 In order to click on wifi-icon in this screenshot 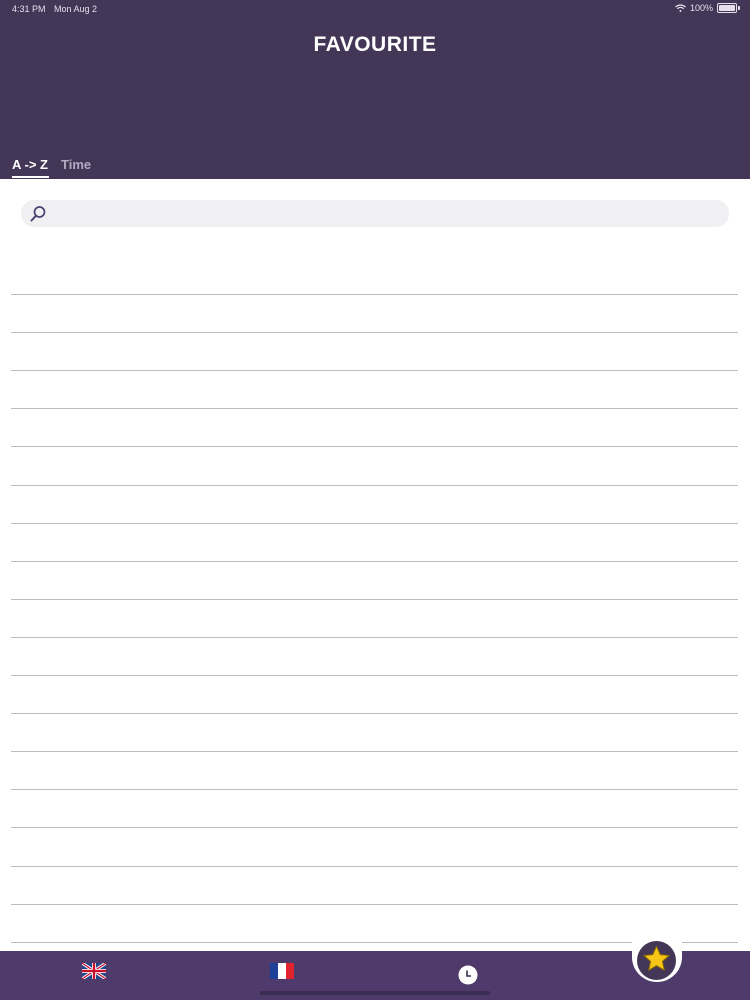, I will do `click(680, 8)`.